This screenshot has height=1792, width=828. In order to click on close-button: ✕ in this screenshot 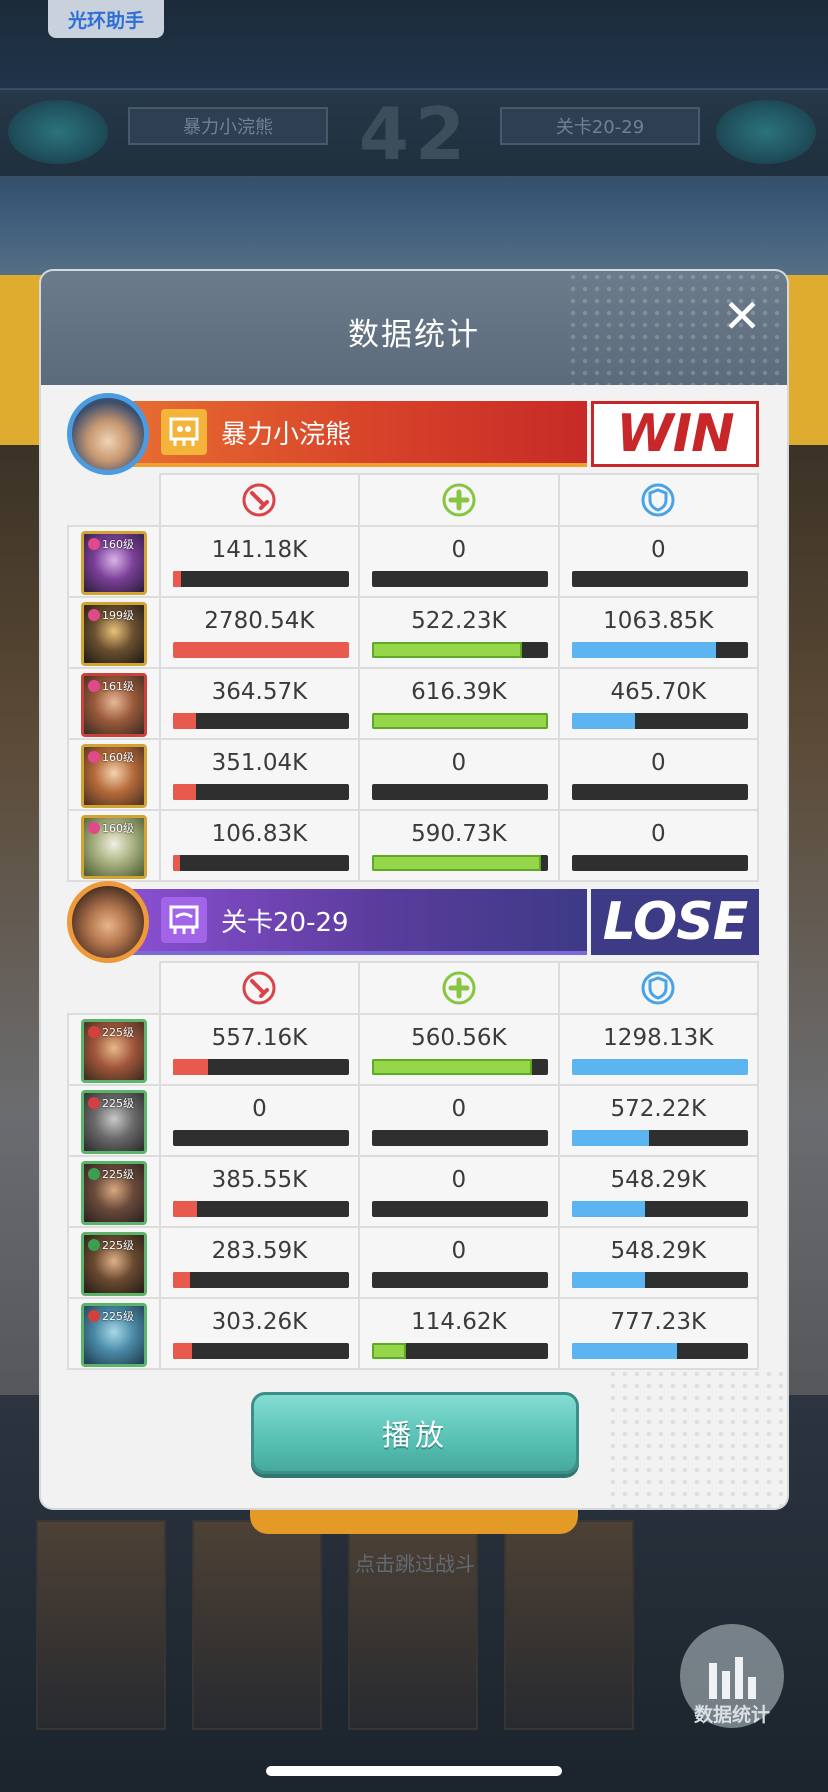, I will do `click(742, 316)`.